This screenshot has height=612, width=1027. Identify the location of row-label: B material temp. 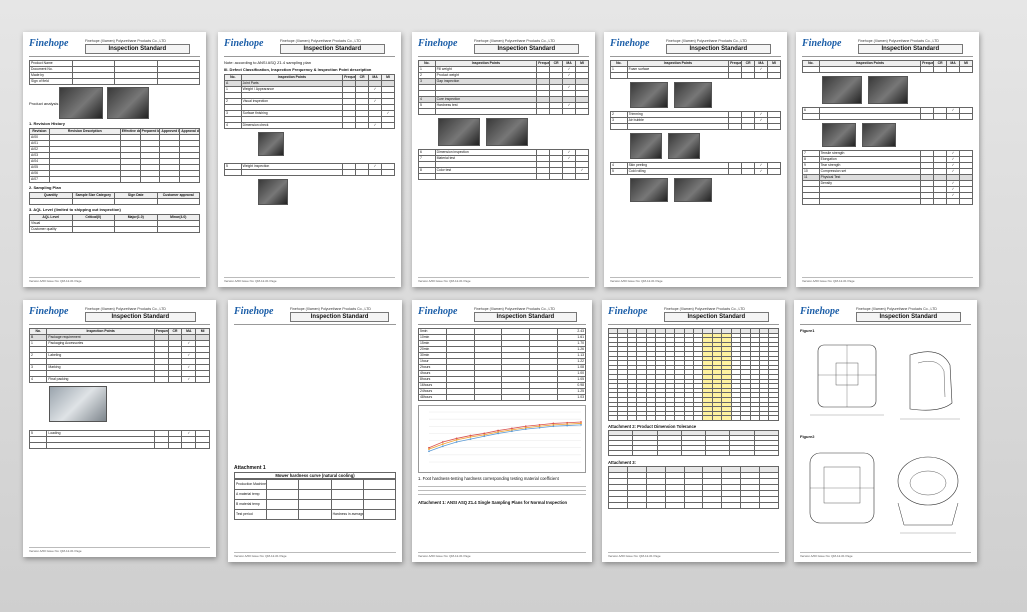
(250, 504).